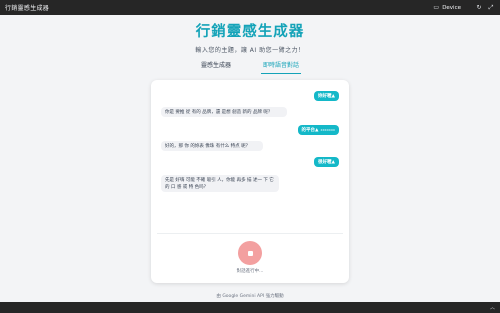 Image resolution: width=500 pixels, height=313 pixels. I want to click on bottom-bar: ︿, so click(250, 307).